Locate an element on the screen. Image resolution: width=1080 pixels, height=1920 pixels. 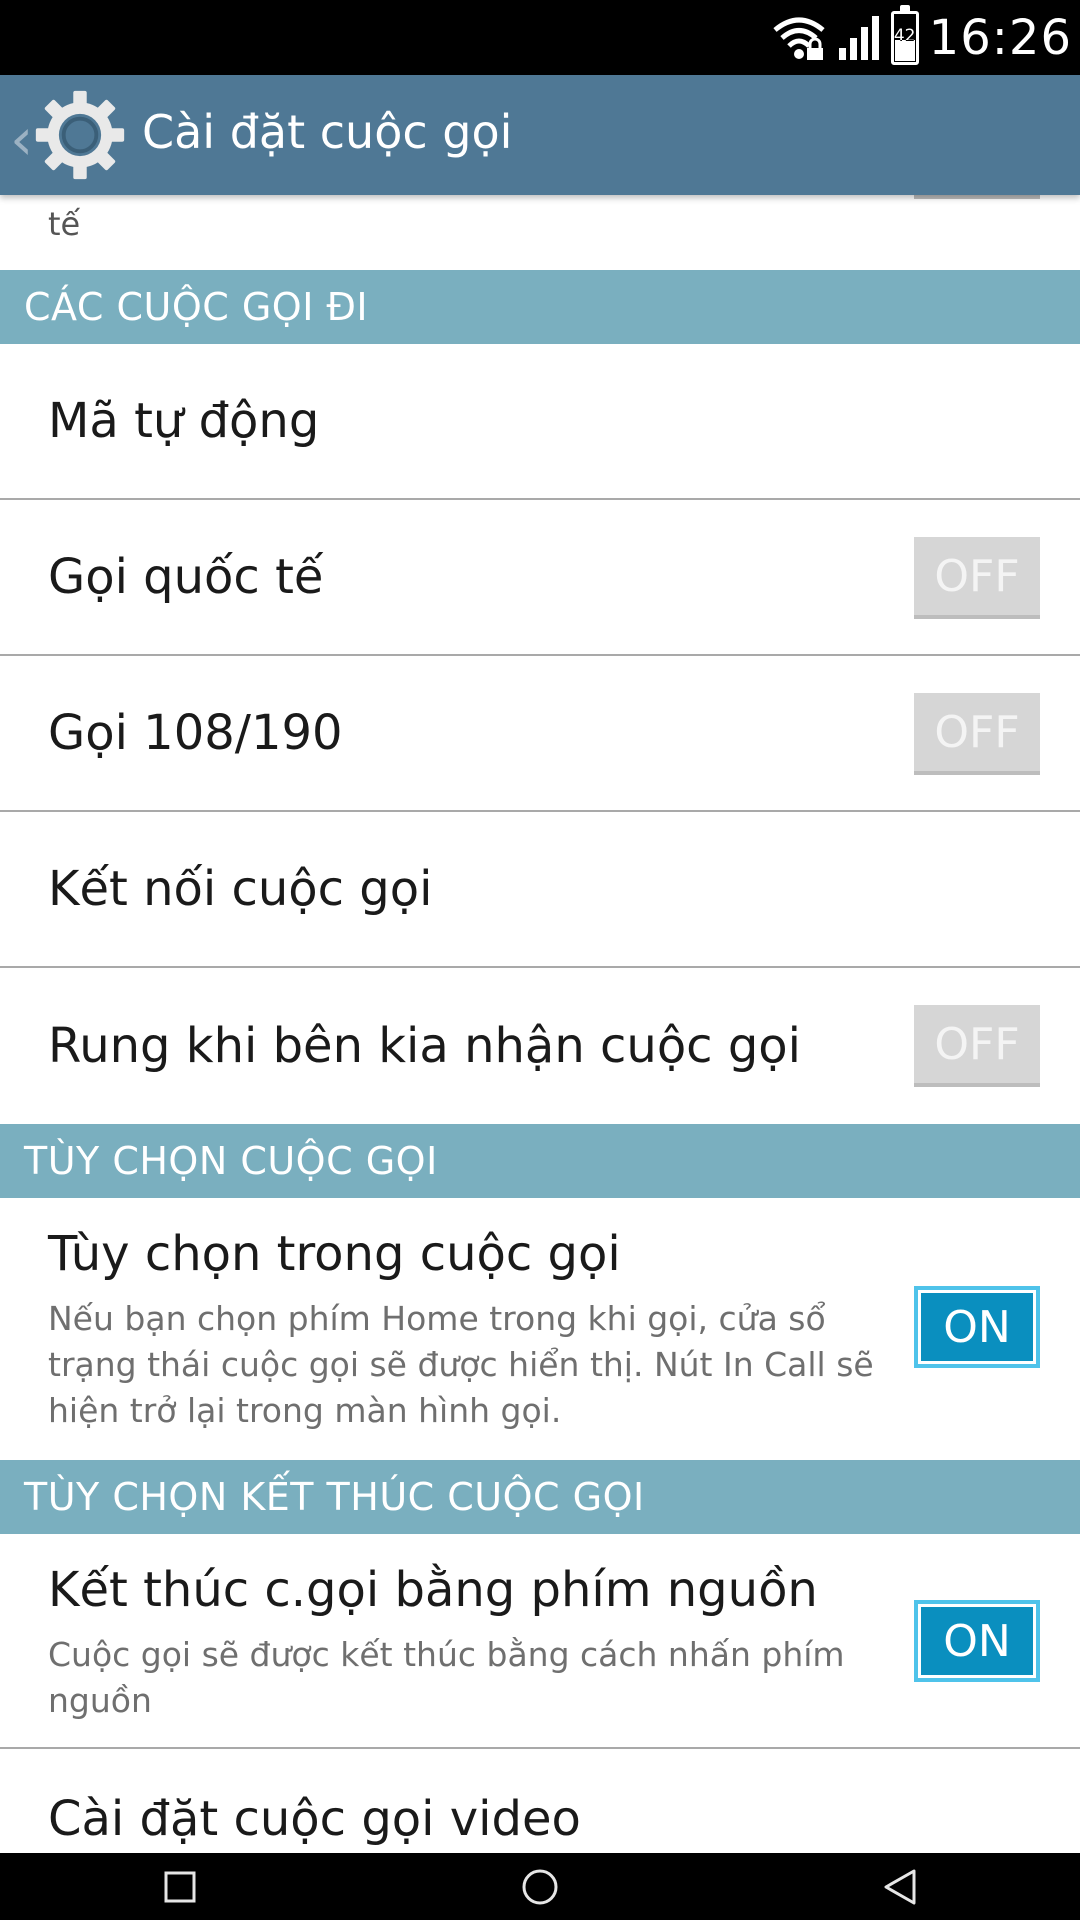
home-icon is located at coordinates (540, 1886).